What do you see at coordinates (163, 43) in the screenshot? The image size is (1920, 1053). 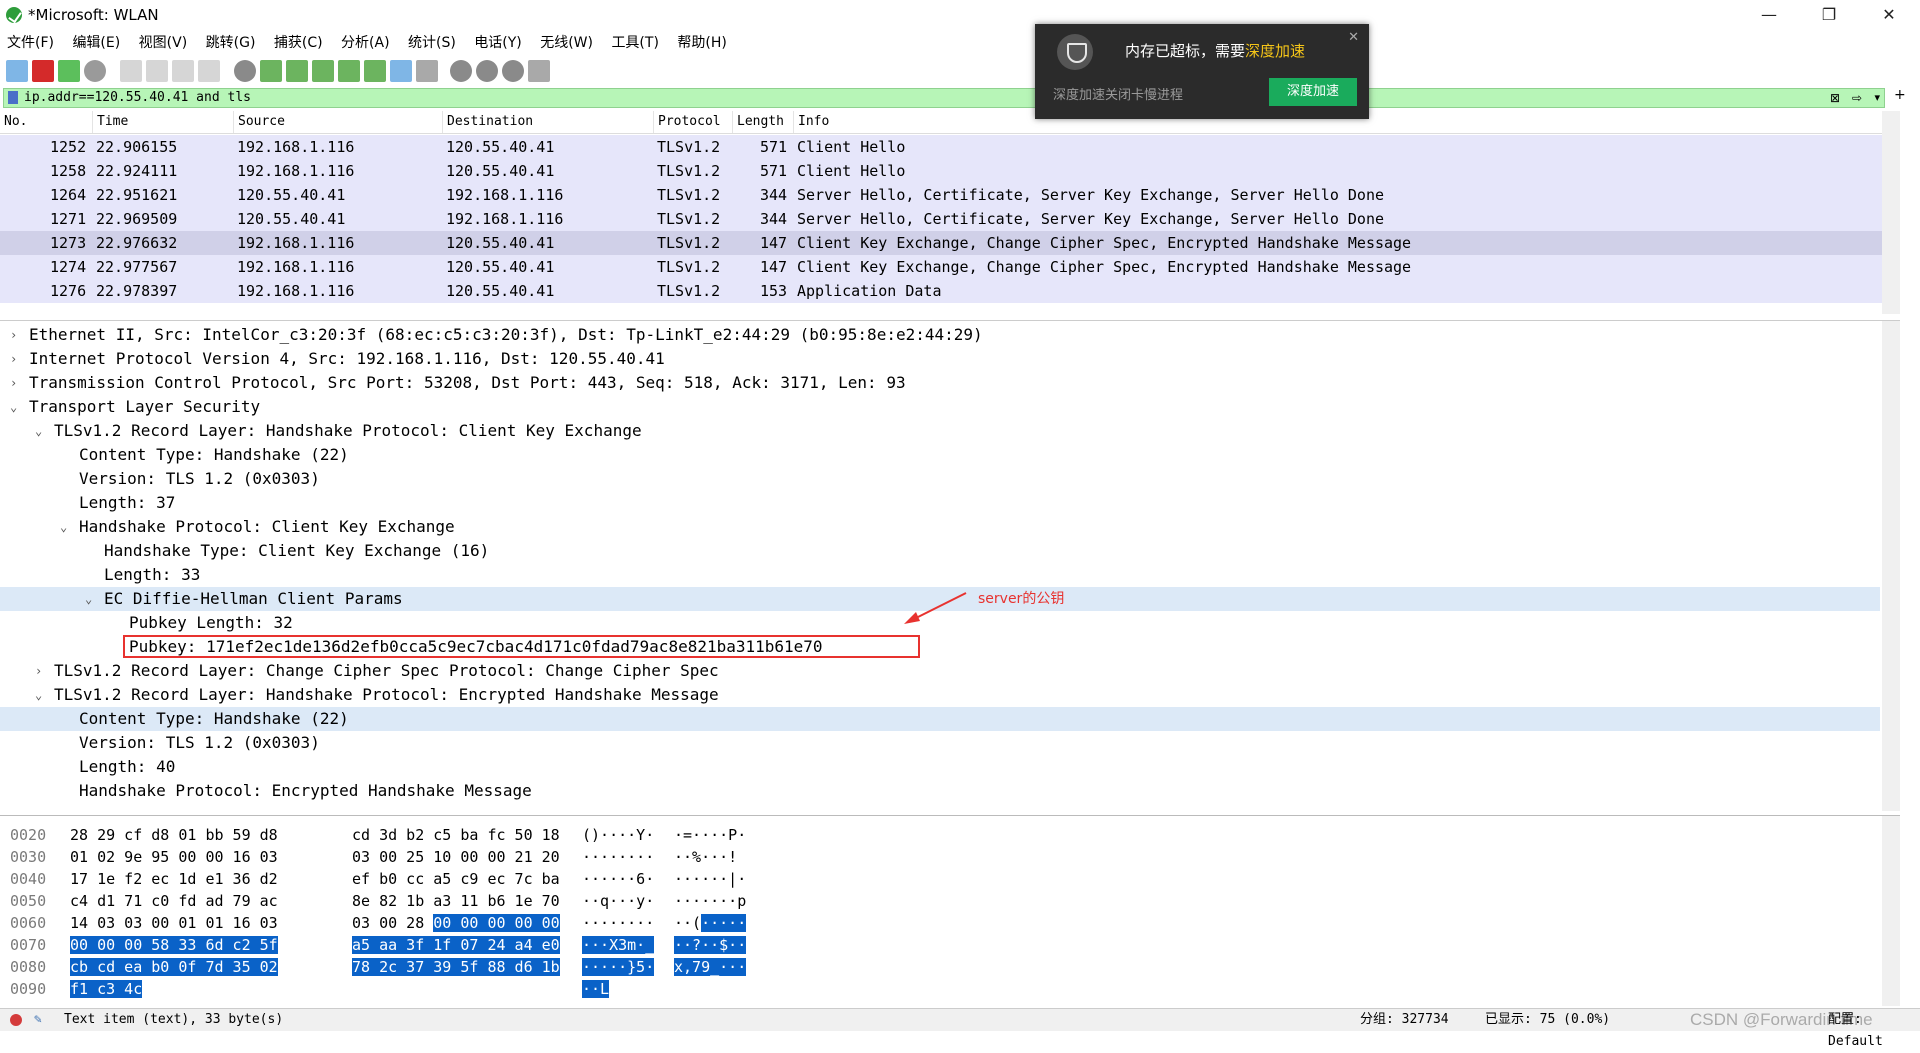 I see `menu-view: 视图(V)` at bounding box center [163, 43].